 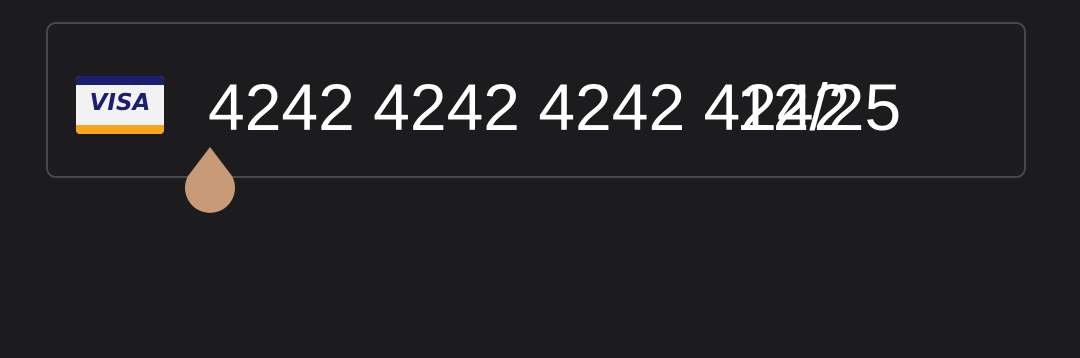 What do you see at coordinates (120, 129) in the screenshot?
I see `visa-icon-bottom-band` at bounding box center [120, 129].